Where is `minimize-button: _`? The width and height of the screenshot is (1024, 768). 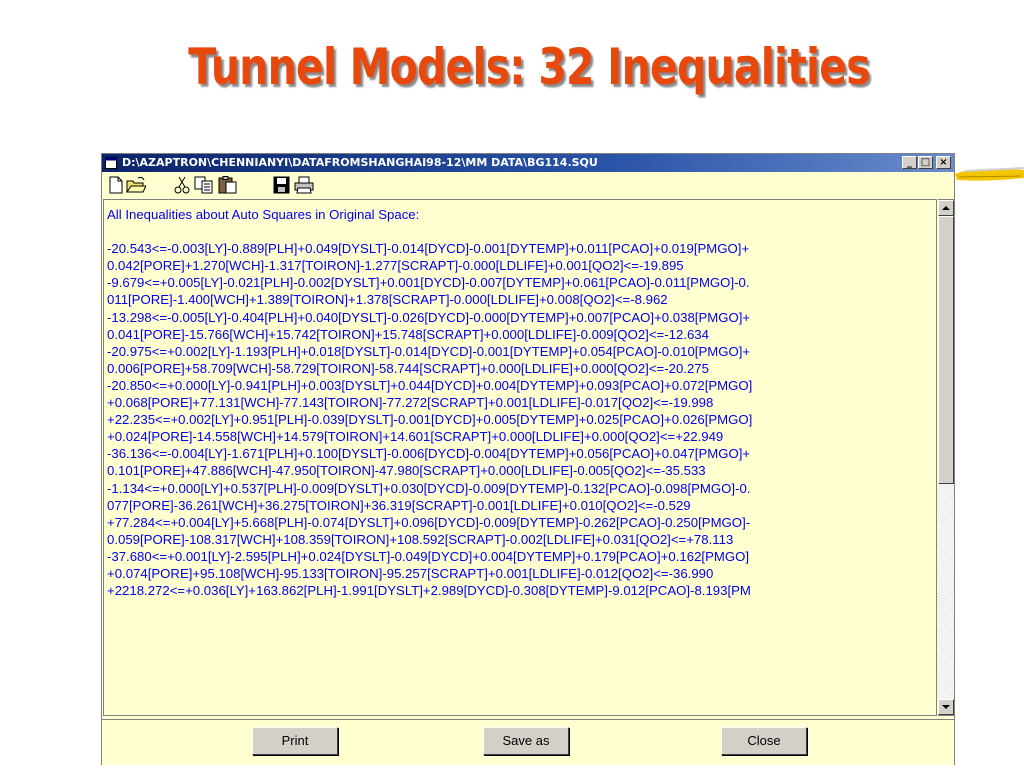 minimize-button: _ is located at coordinates (909, 162).